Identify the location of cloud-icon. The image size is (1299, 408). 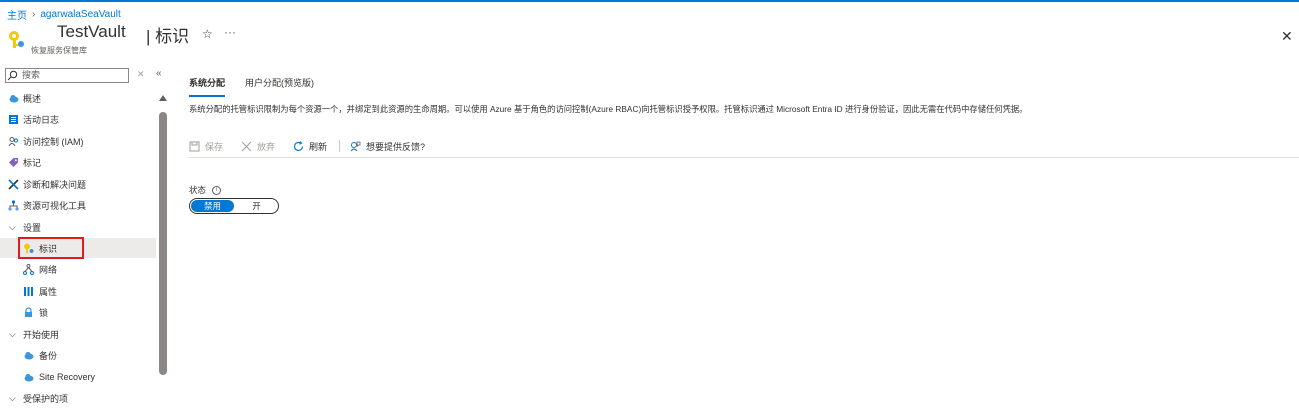
(14, 98).